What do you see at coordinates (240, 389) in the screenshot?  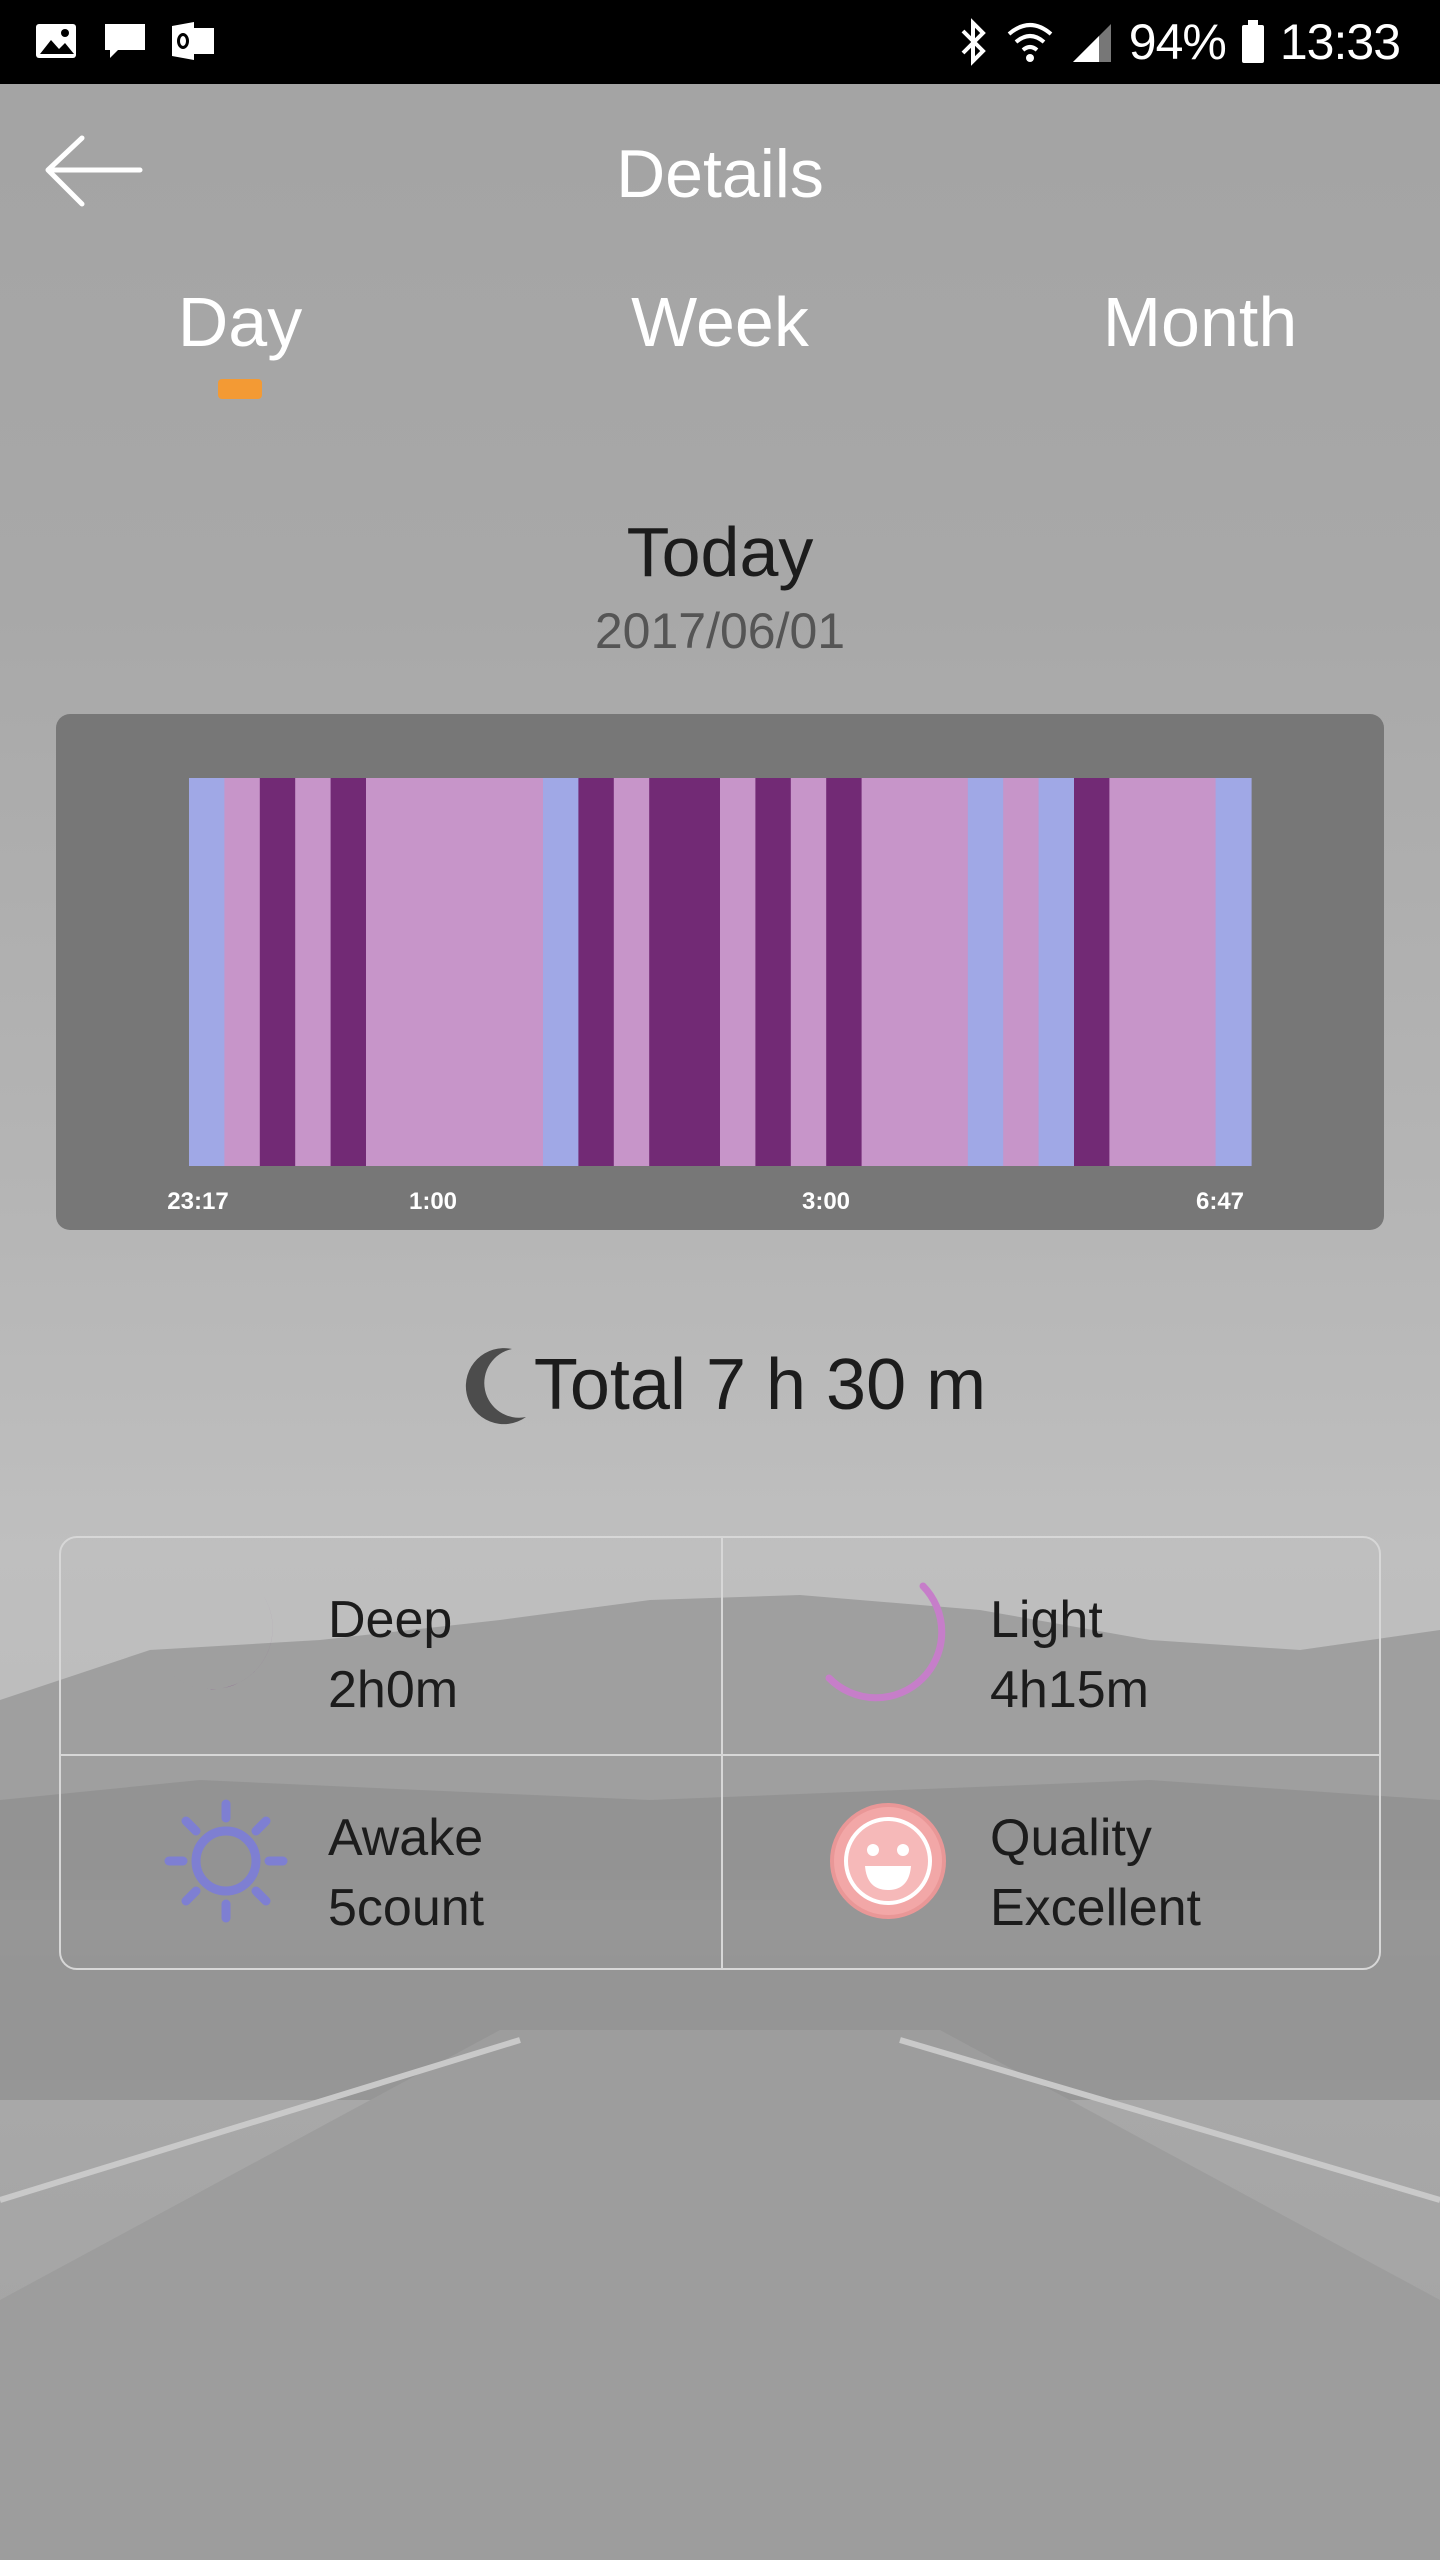 I see `active-tab-indicator` at bounding box center [240, 389].